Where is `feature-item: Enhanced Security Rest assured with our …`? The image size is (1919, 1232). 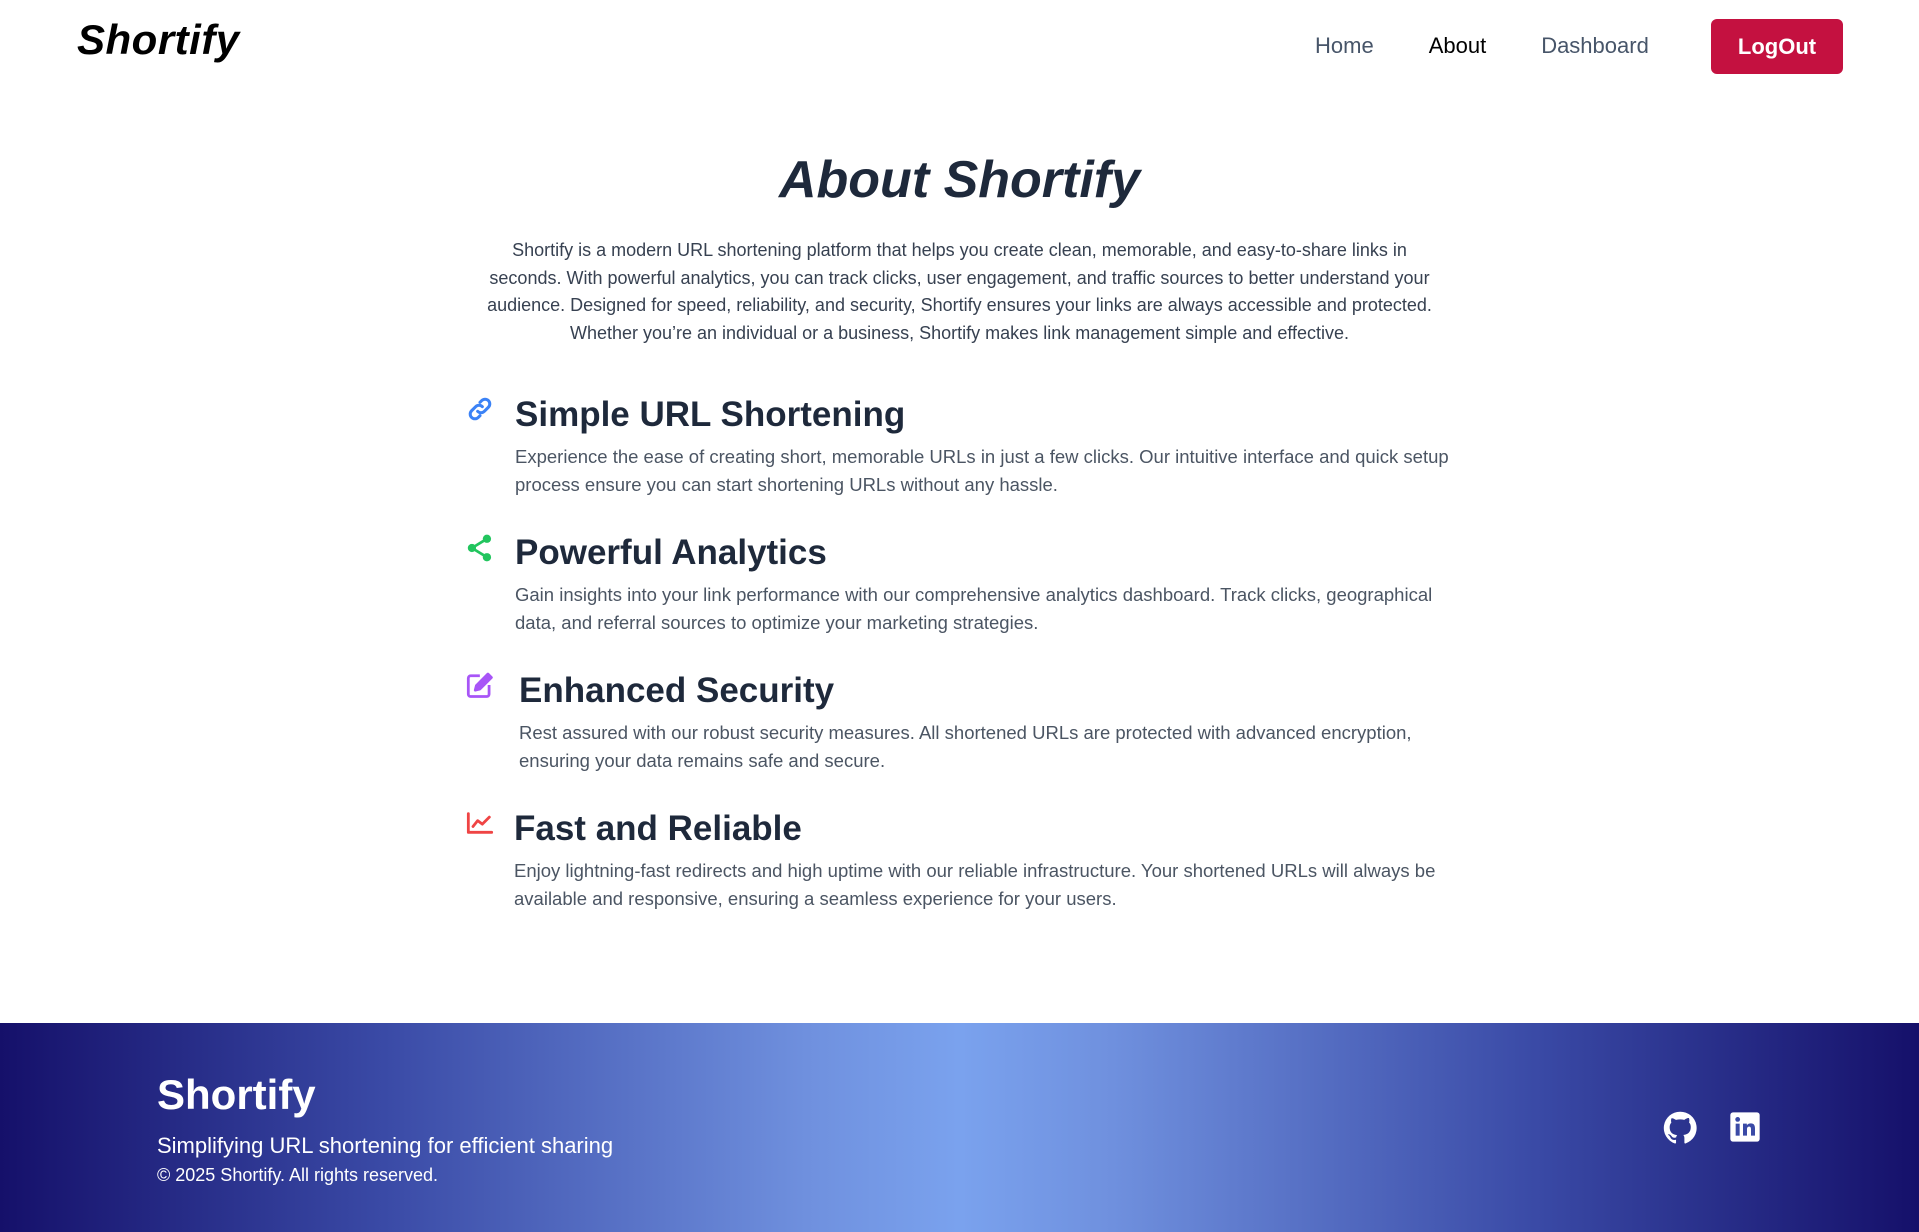 feature-item: Enhanced Security Rest assured with our … is located at coordinates (961, 740).